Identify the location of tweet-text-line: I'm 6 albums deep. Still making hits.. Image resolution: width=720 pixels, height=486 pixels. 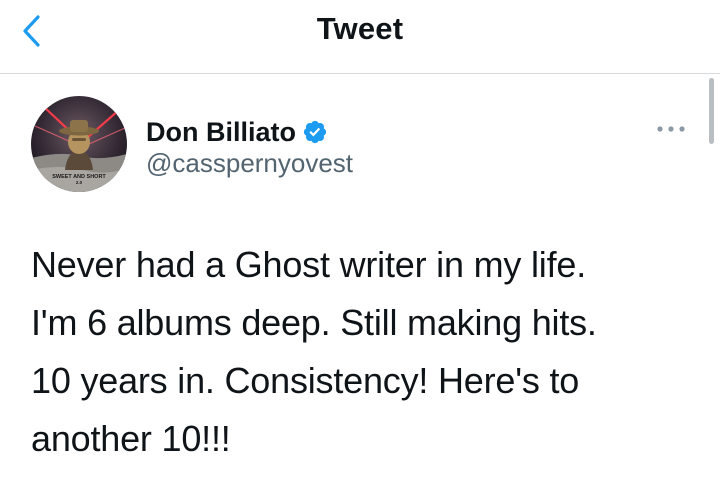
(314, 322).